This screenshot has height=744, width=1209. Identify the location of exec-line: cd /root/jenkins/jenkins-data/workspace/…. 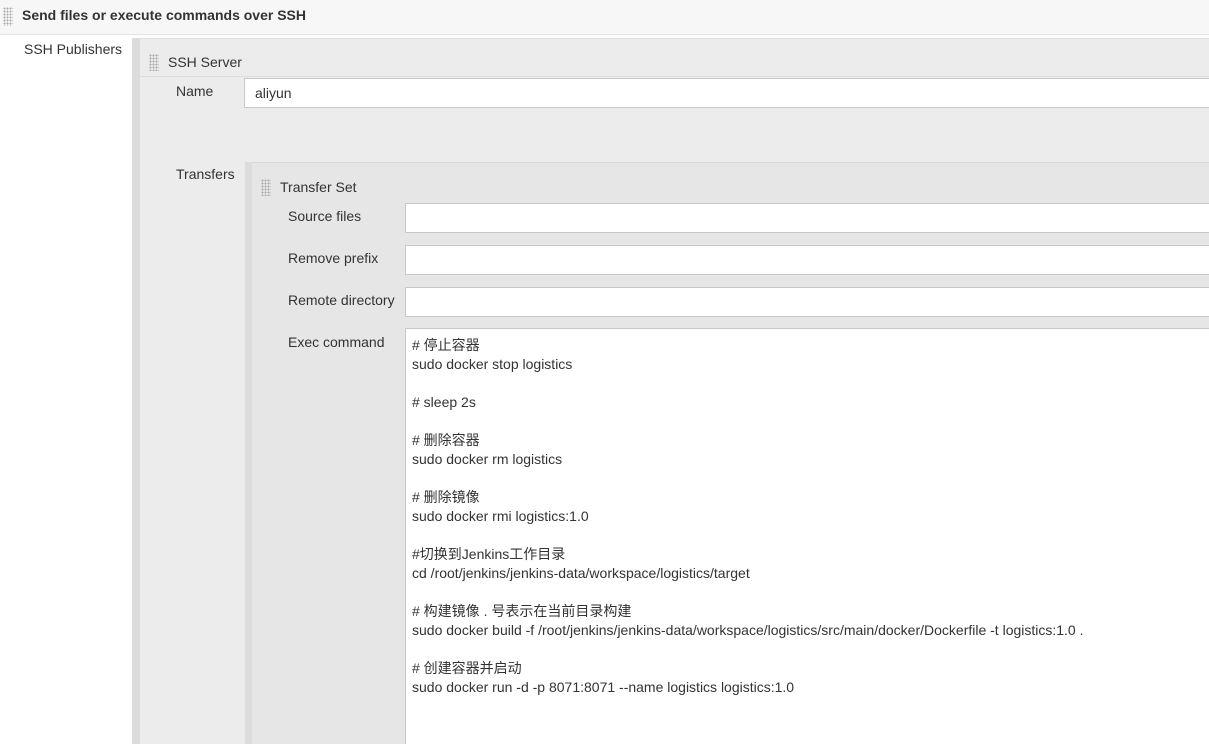
(581, 573).